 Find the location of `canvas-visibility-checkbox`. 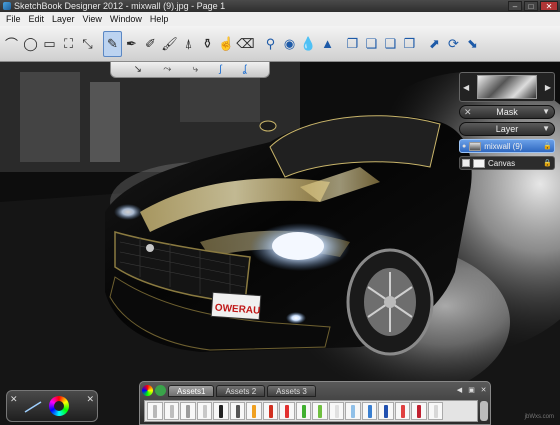

canvas-visibility-checkbox is located at coordinates (466, 163).